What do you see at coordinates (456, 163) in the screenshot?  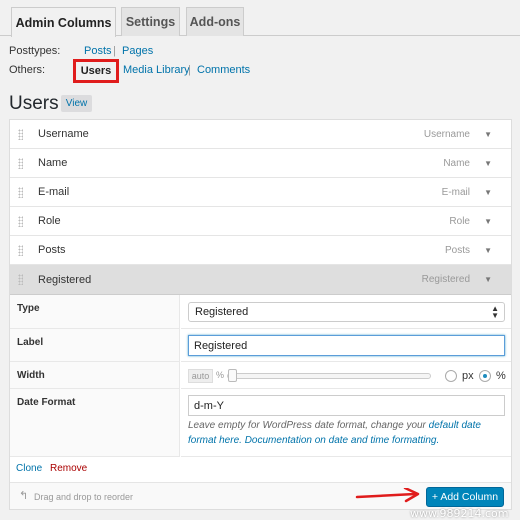 I see `column-type: Name` at bounding box center [456, 163].